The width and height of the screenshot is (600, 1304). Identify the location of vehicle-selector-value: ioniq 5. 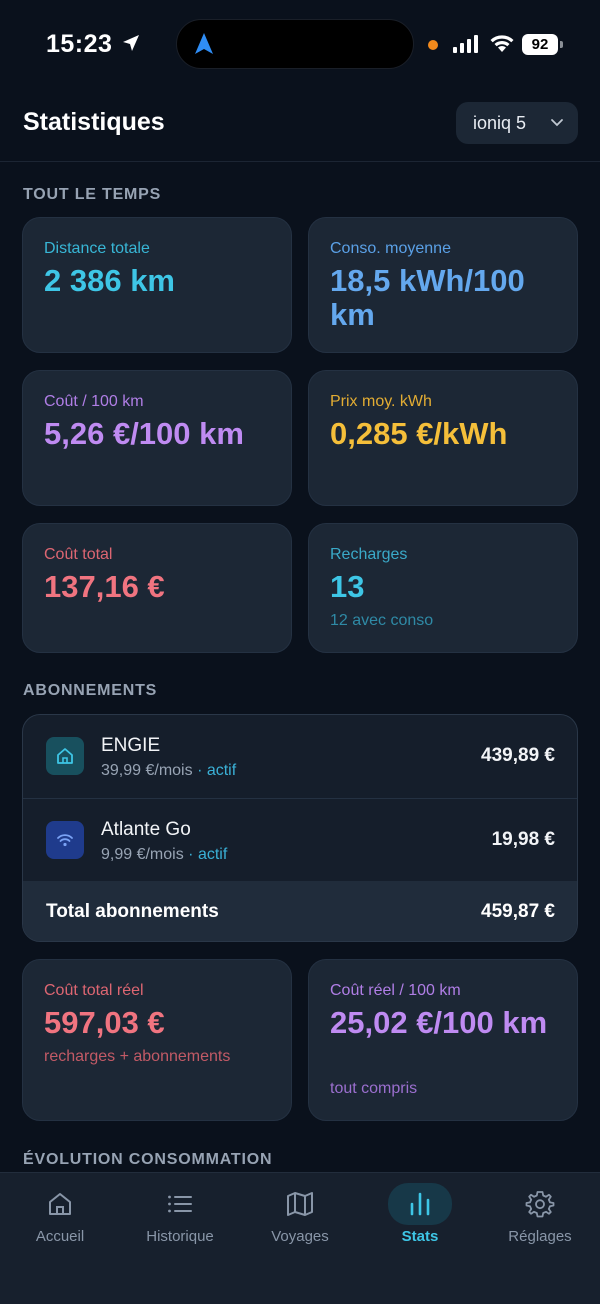
(500, 123).